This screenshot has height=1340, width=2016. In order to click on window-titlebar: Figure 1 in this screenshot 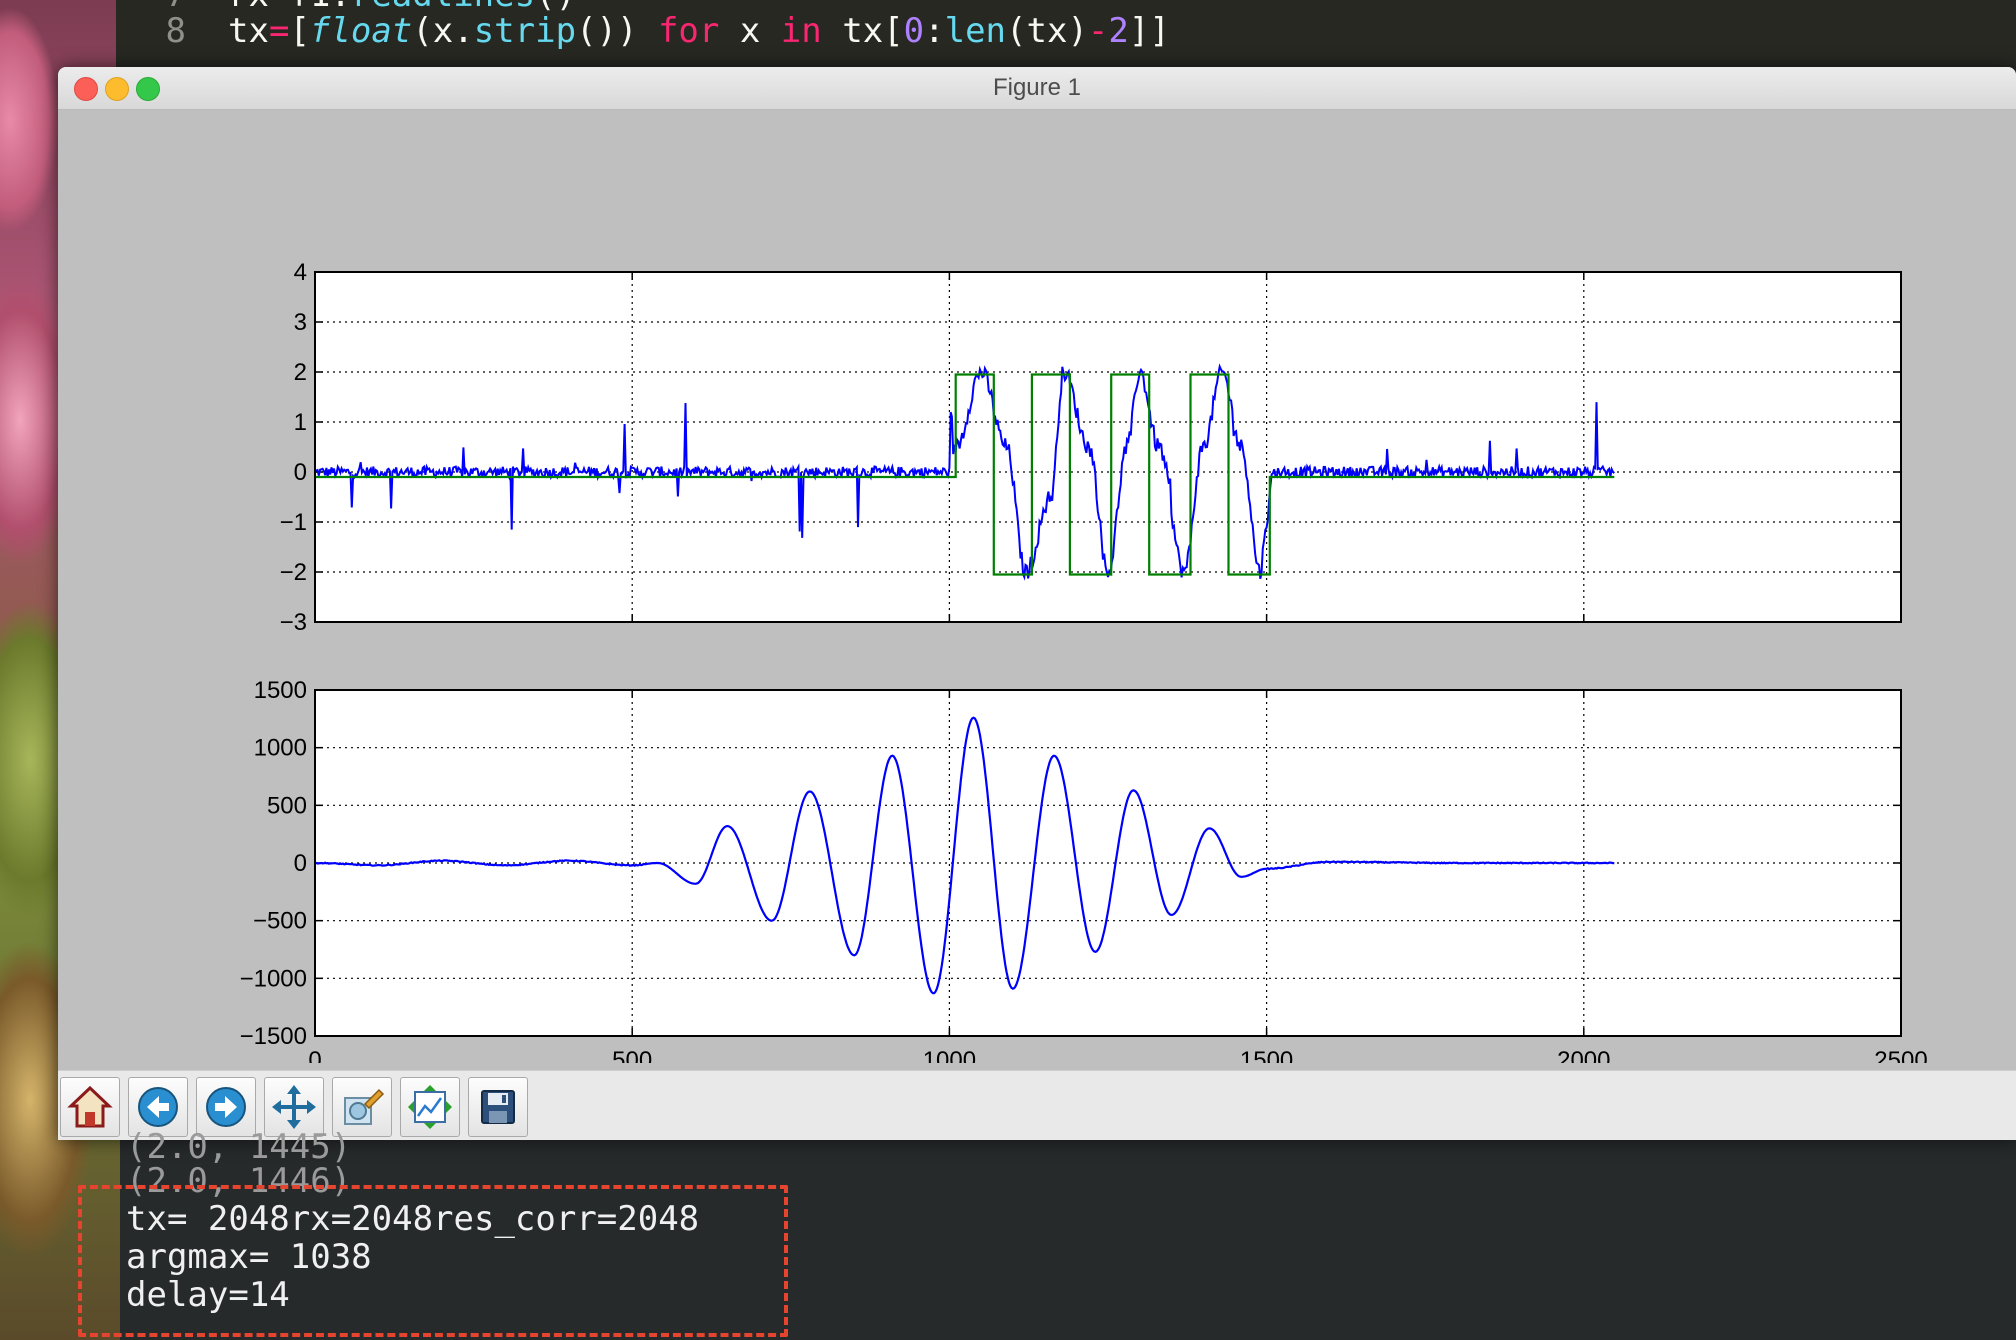, I will do `click(1037, 88)`.